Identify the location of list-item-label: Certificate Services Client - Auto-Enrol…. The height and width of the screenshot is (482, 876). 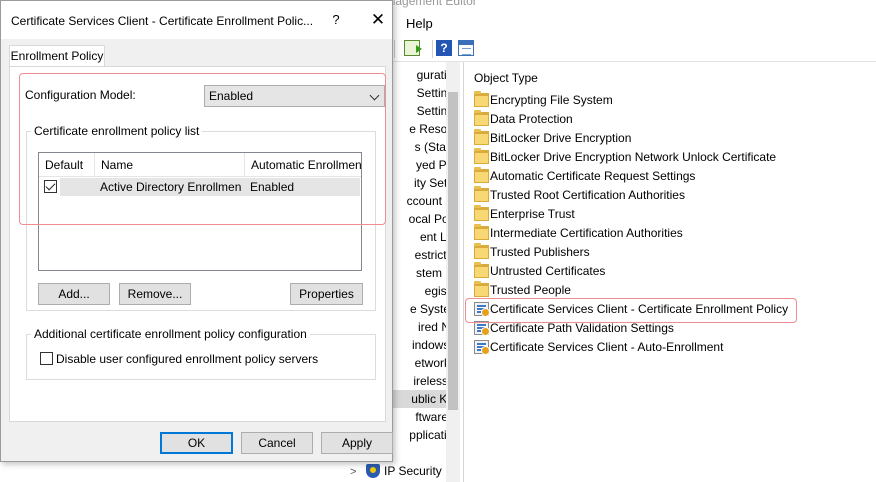
(607, 347).